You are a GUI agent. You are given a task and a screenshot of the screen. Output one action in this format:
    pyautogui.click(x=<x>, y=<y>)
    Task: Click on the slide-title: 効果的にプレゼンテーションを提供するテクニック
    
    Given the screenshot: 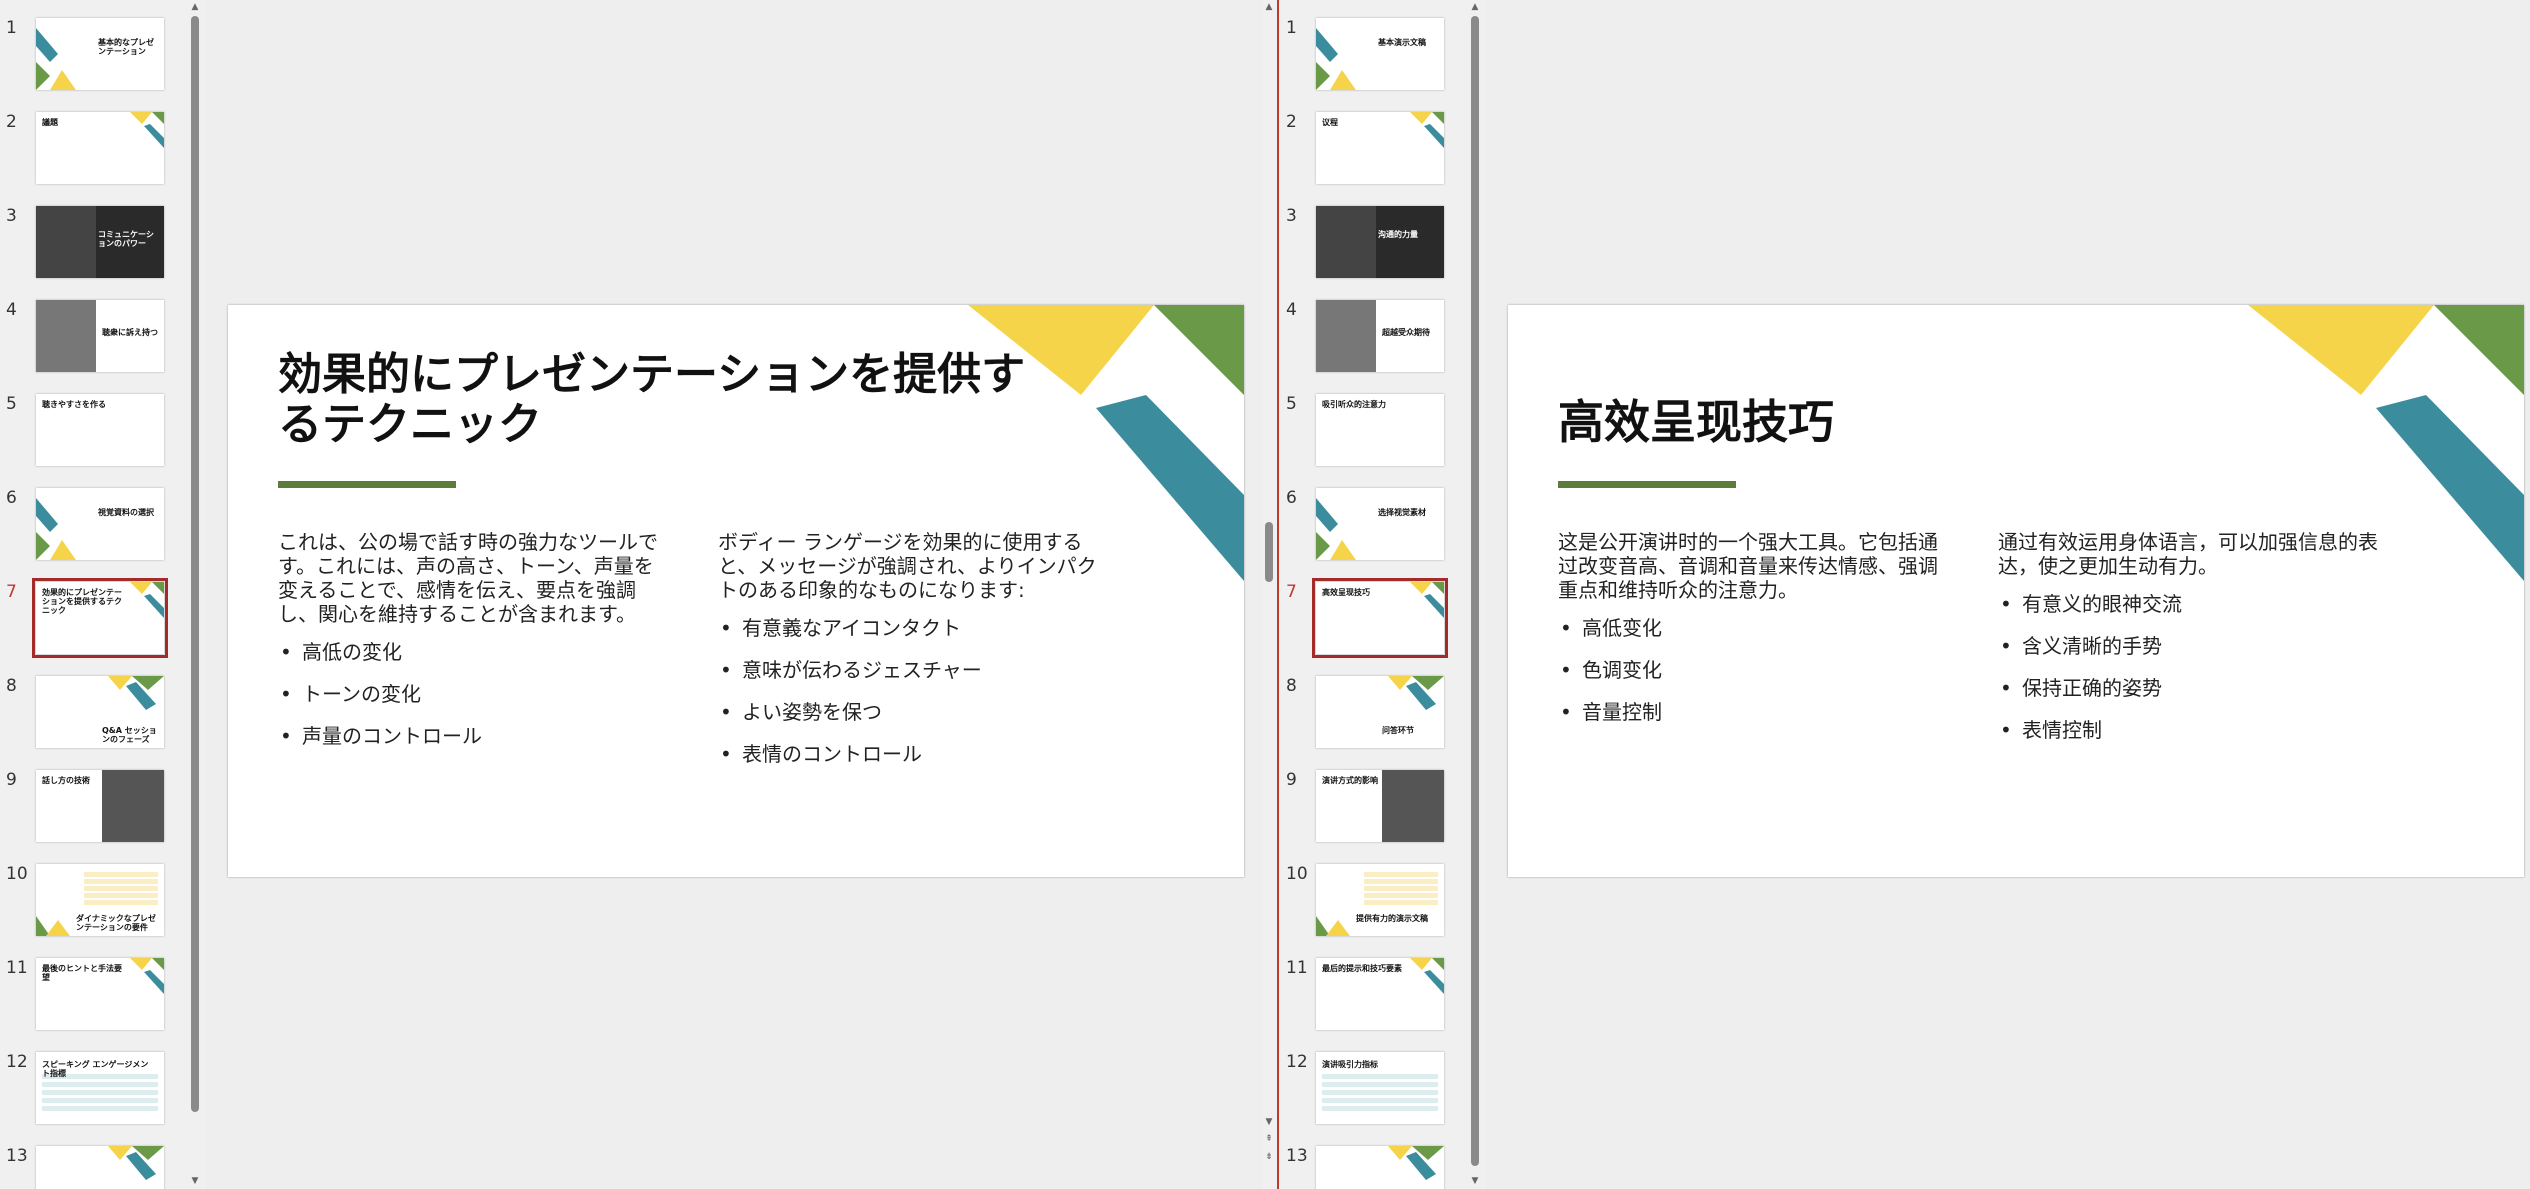 What is the action you would take?
    pyautogui.click(x=658, y=400)
    